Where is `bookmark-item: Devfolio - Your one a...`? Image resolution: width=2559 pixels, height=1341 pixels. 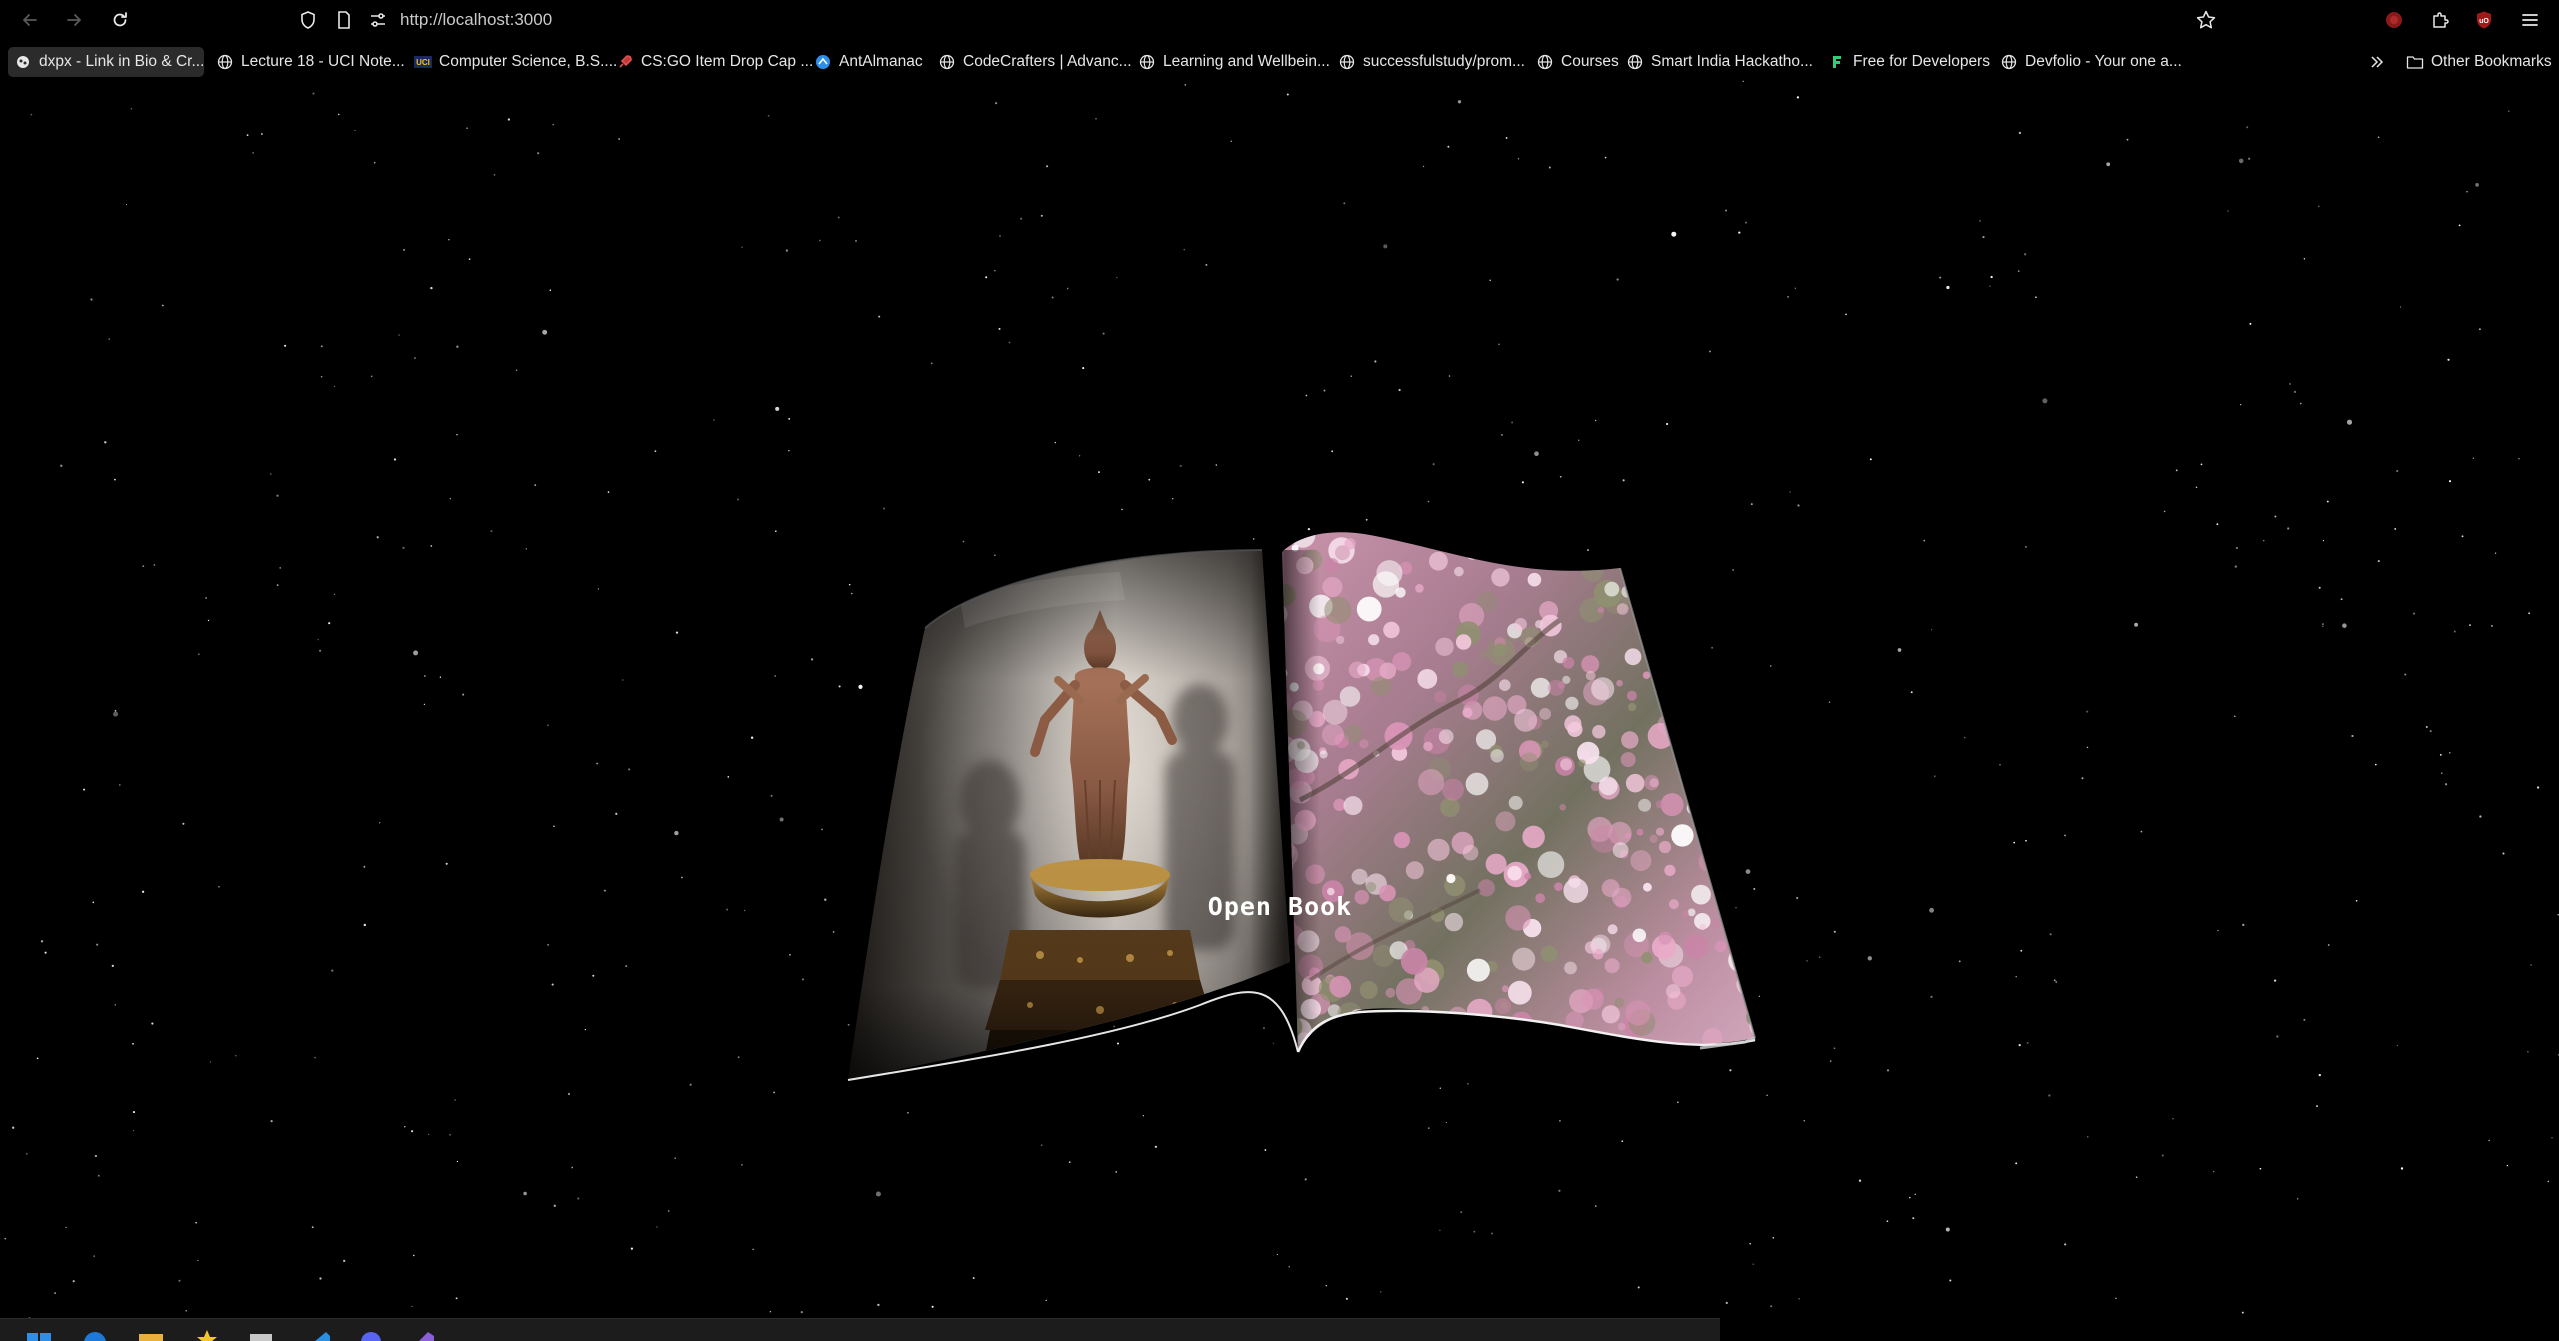 bookmark-item: Devfolio - Your one a... is located at coordinates (2089, 62).